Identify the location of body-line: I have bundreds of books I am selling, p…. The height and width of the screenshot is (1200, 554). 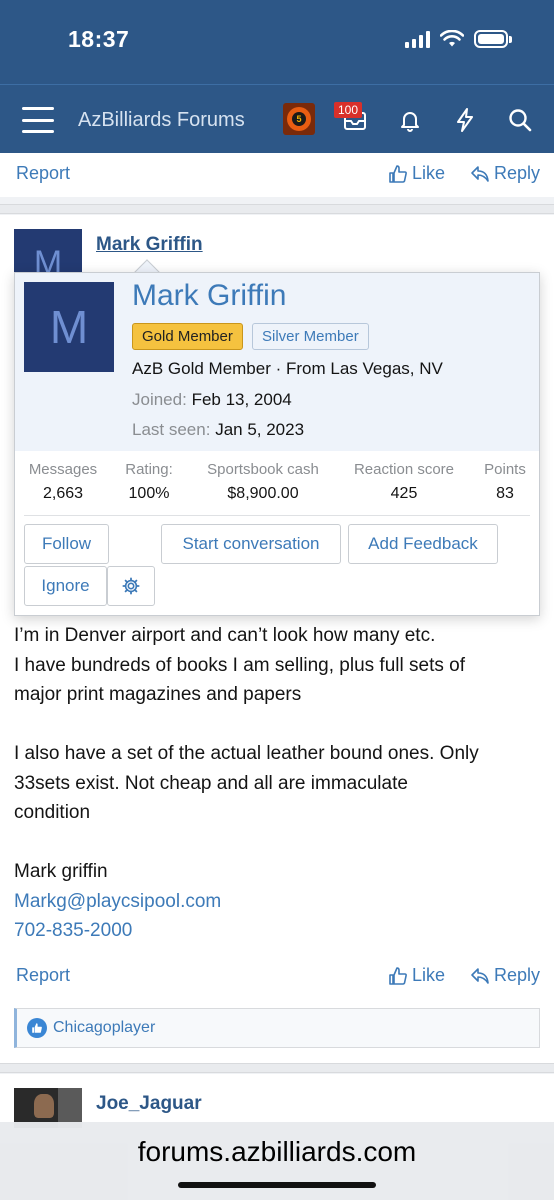
(239, 665).